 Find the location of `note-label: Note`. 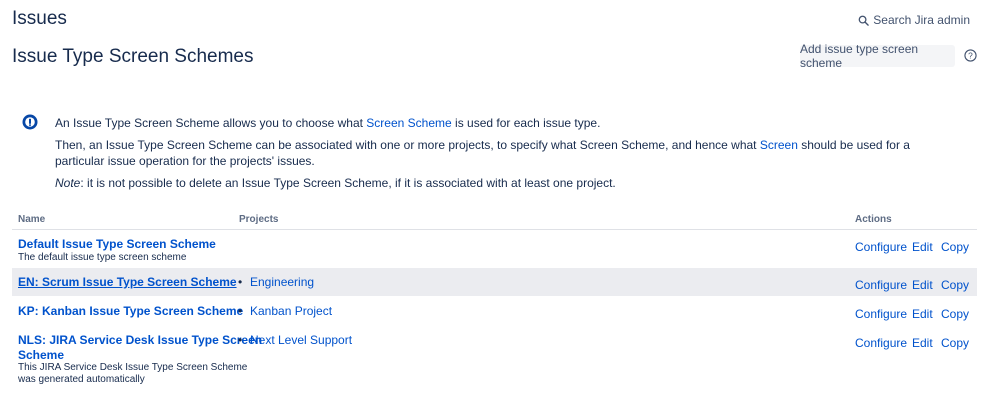

note-label: Note is located at coordinates (68, 183).